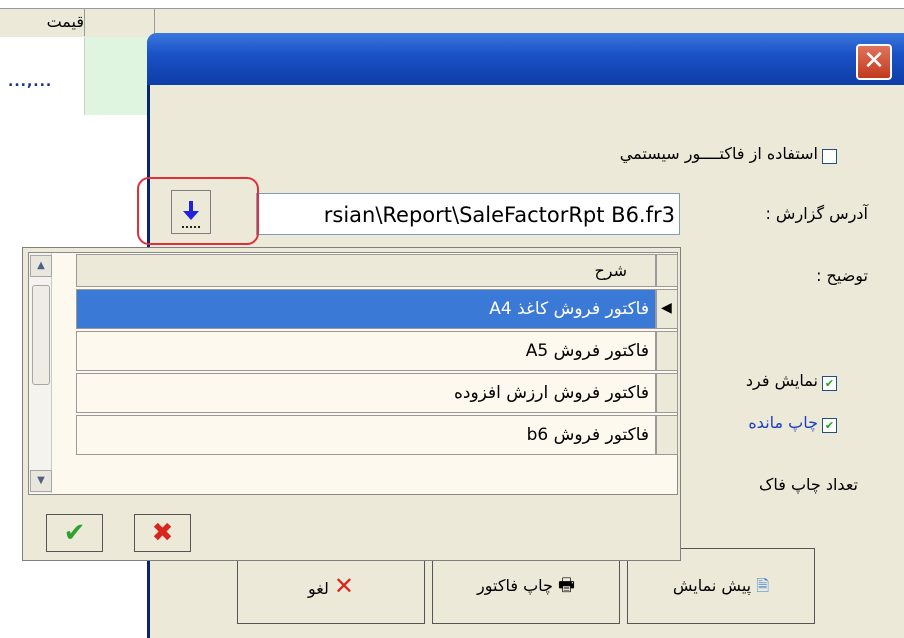 This screenshot has height=638, width=904. Describe the element at coordinates (366, 270) in the screenshot. I see `column-header: شرح` at that location.